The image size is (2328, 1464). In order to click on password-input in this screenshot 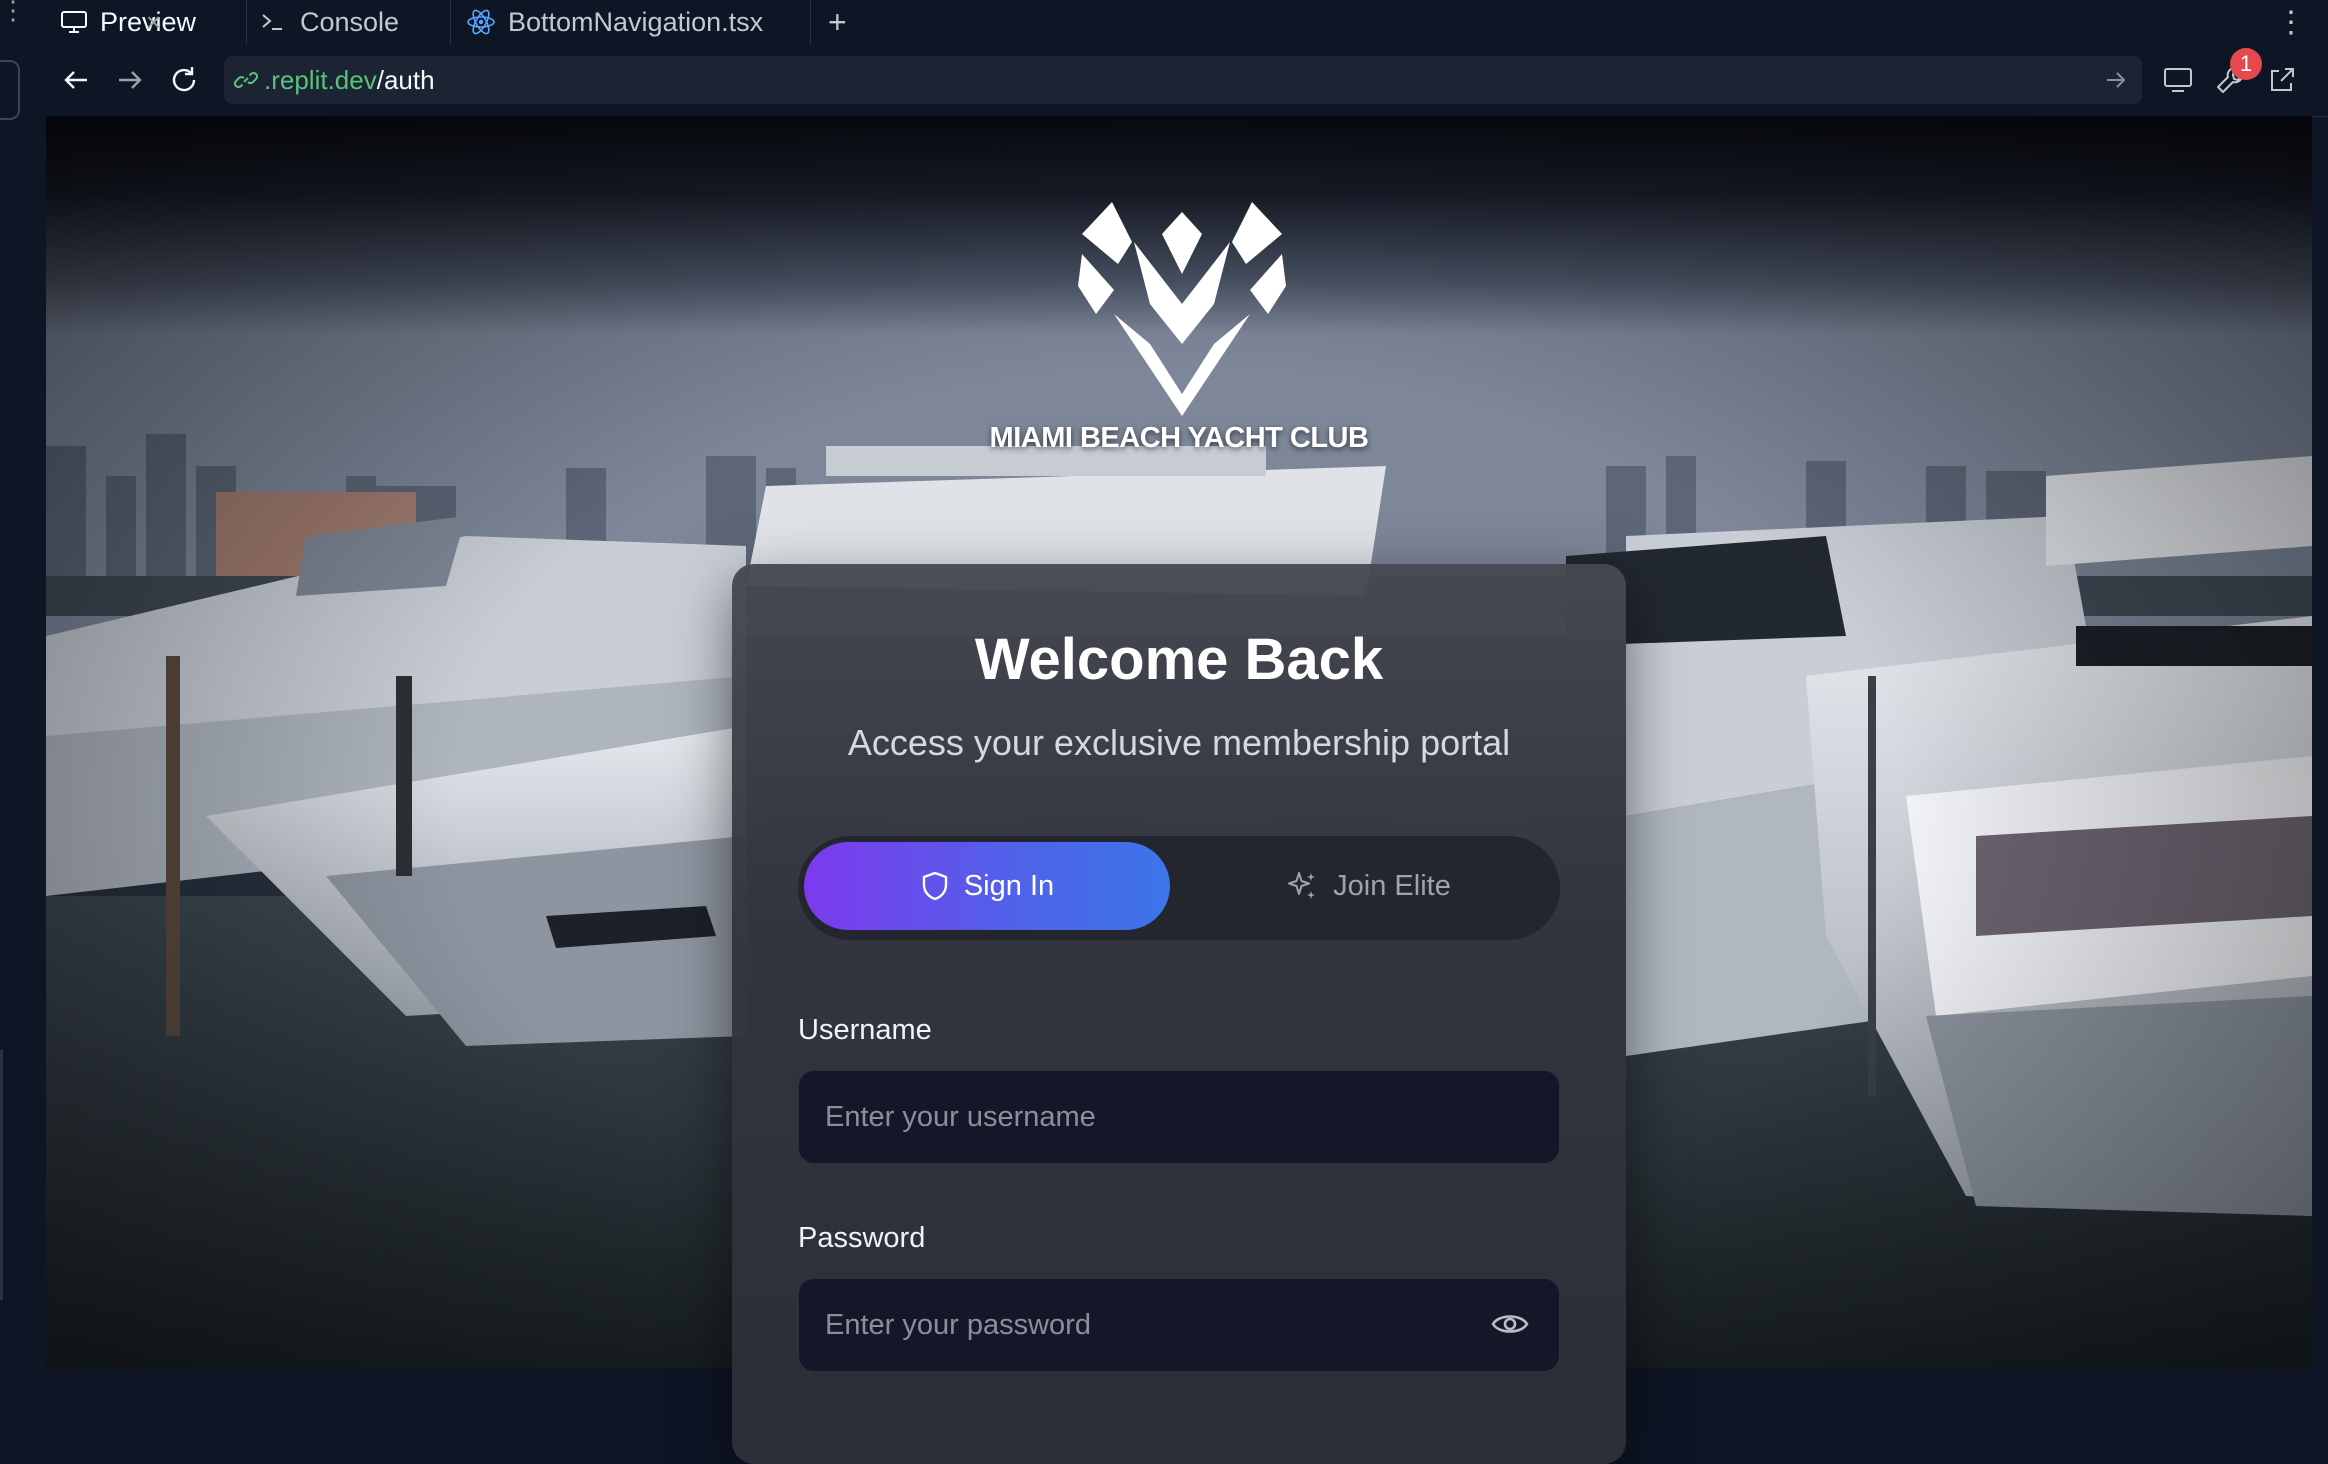, I will do `click(1179, 1325)`.